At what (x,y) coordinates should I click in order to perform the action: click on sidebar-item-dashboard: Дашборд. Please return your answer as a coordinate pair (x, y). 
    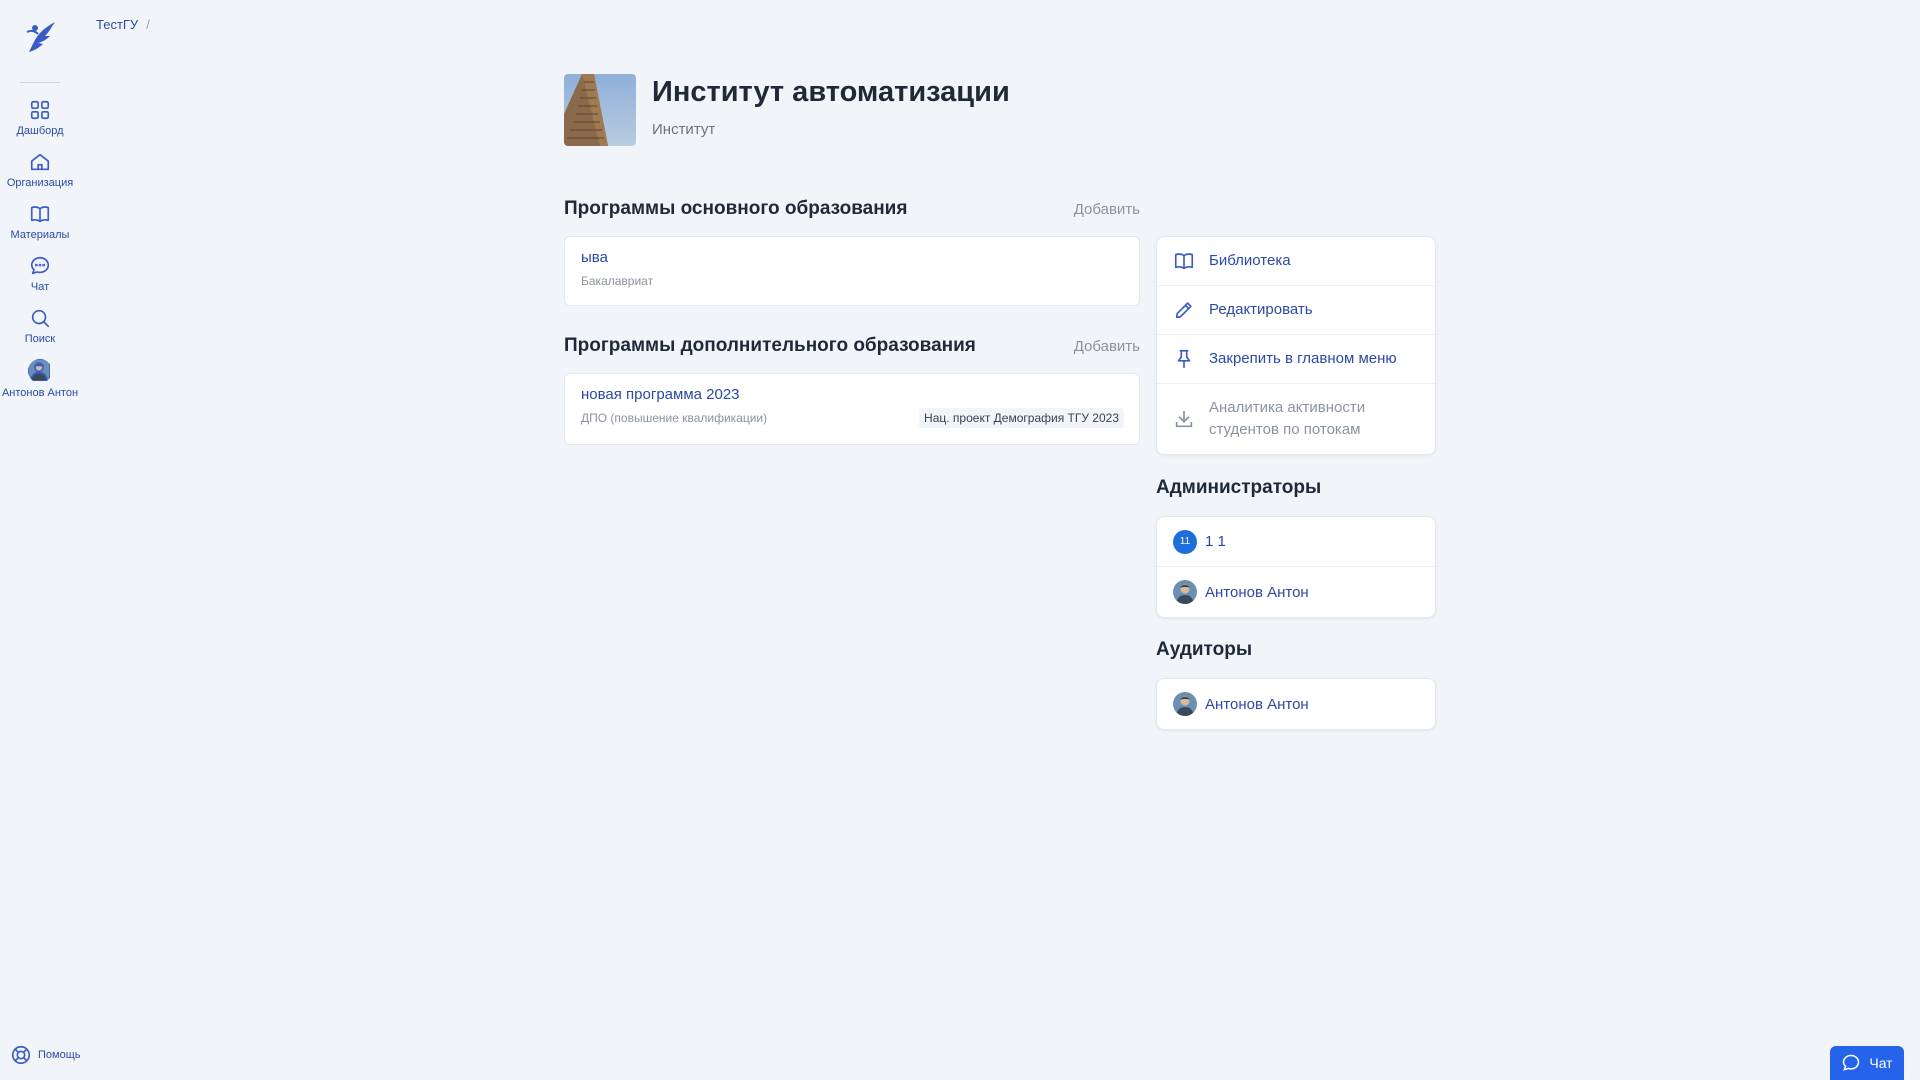
    Looking at the image, I should click on (40, 118).